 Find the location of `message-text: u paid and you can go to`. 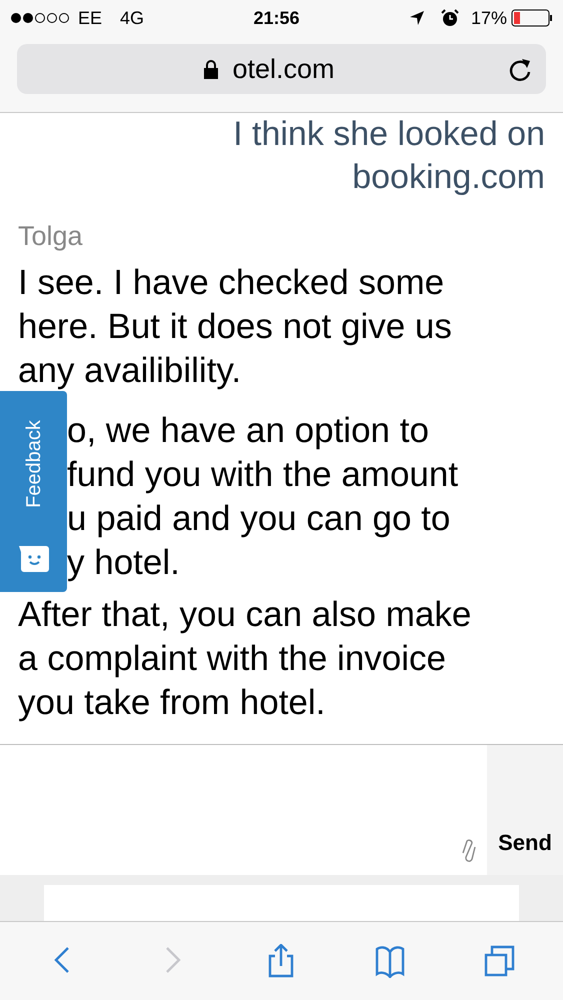

message-text: u paid and you can go to is located at coordinates (258, 518).